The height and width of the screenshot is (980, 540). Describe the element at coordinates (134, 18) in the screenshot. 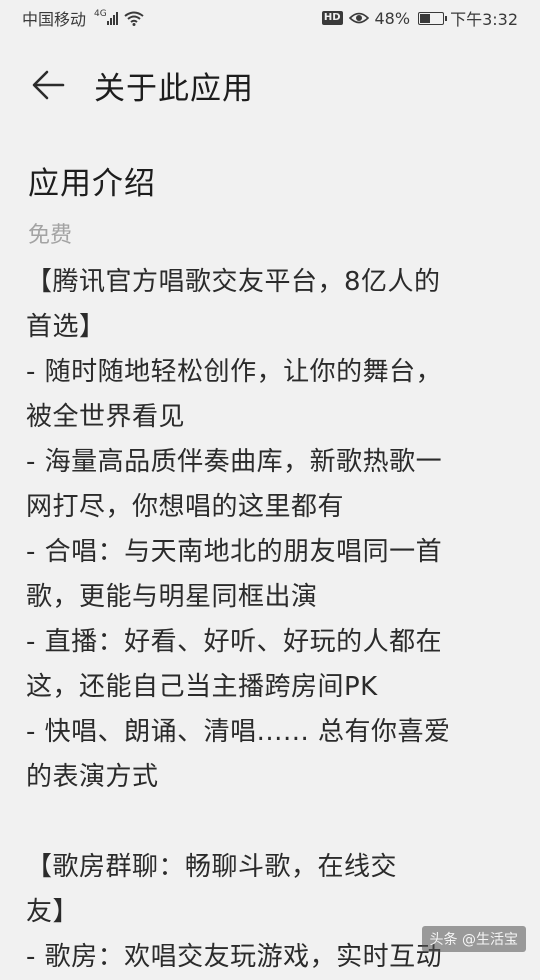

I see `wifi-icon` at that location.